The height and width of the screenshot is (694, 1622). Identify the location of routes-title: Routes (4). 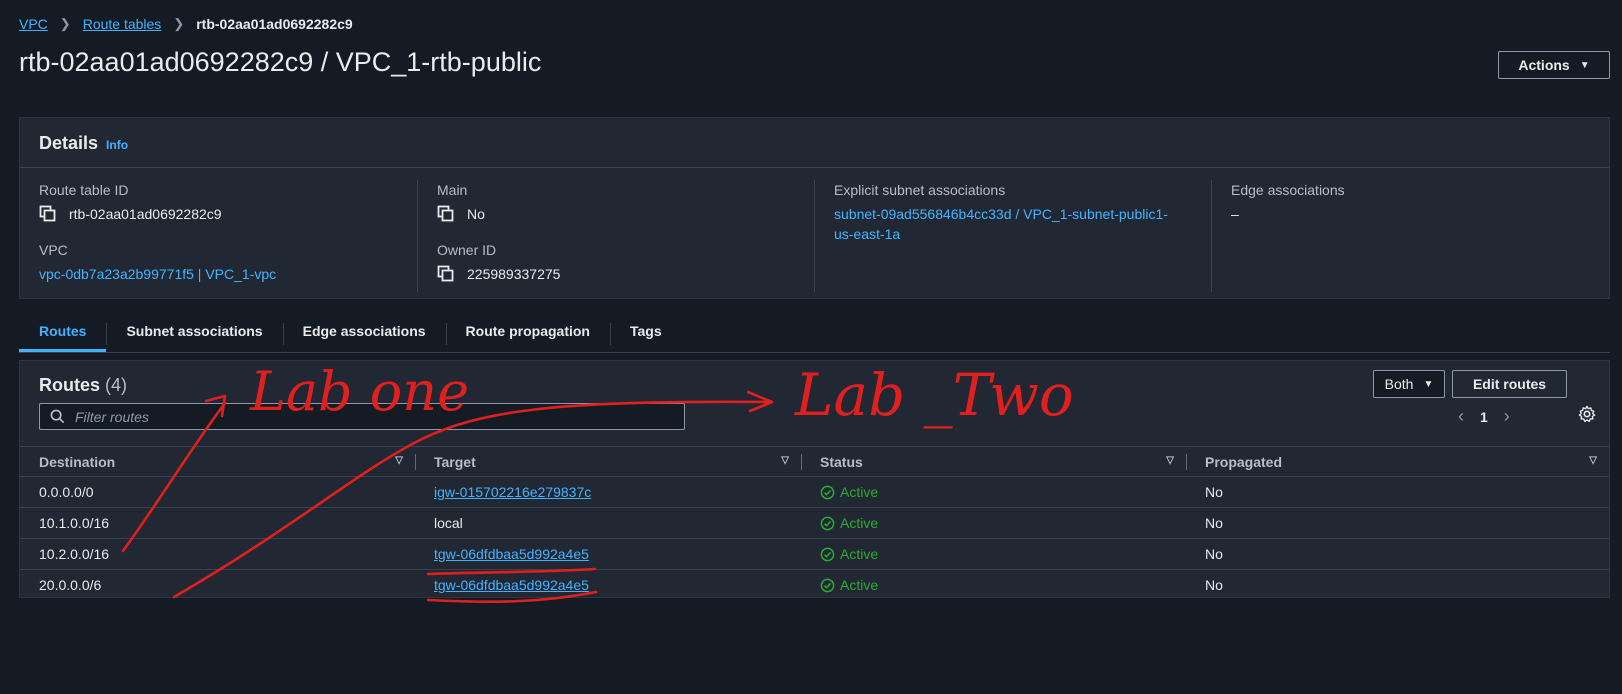
(83, 385).